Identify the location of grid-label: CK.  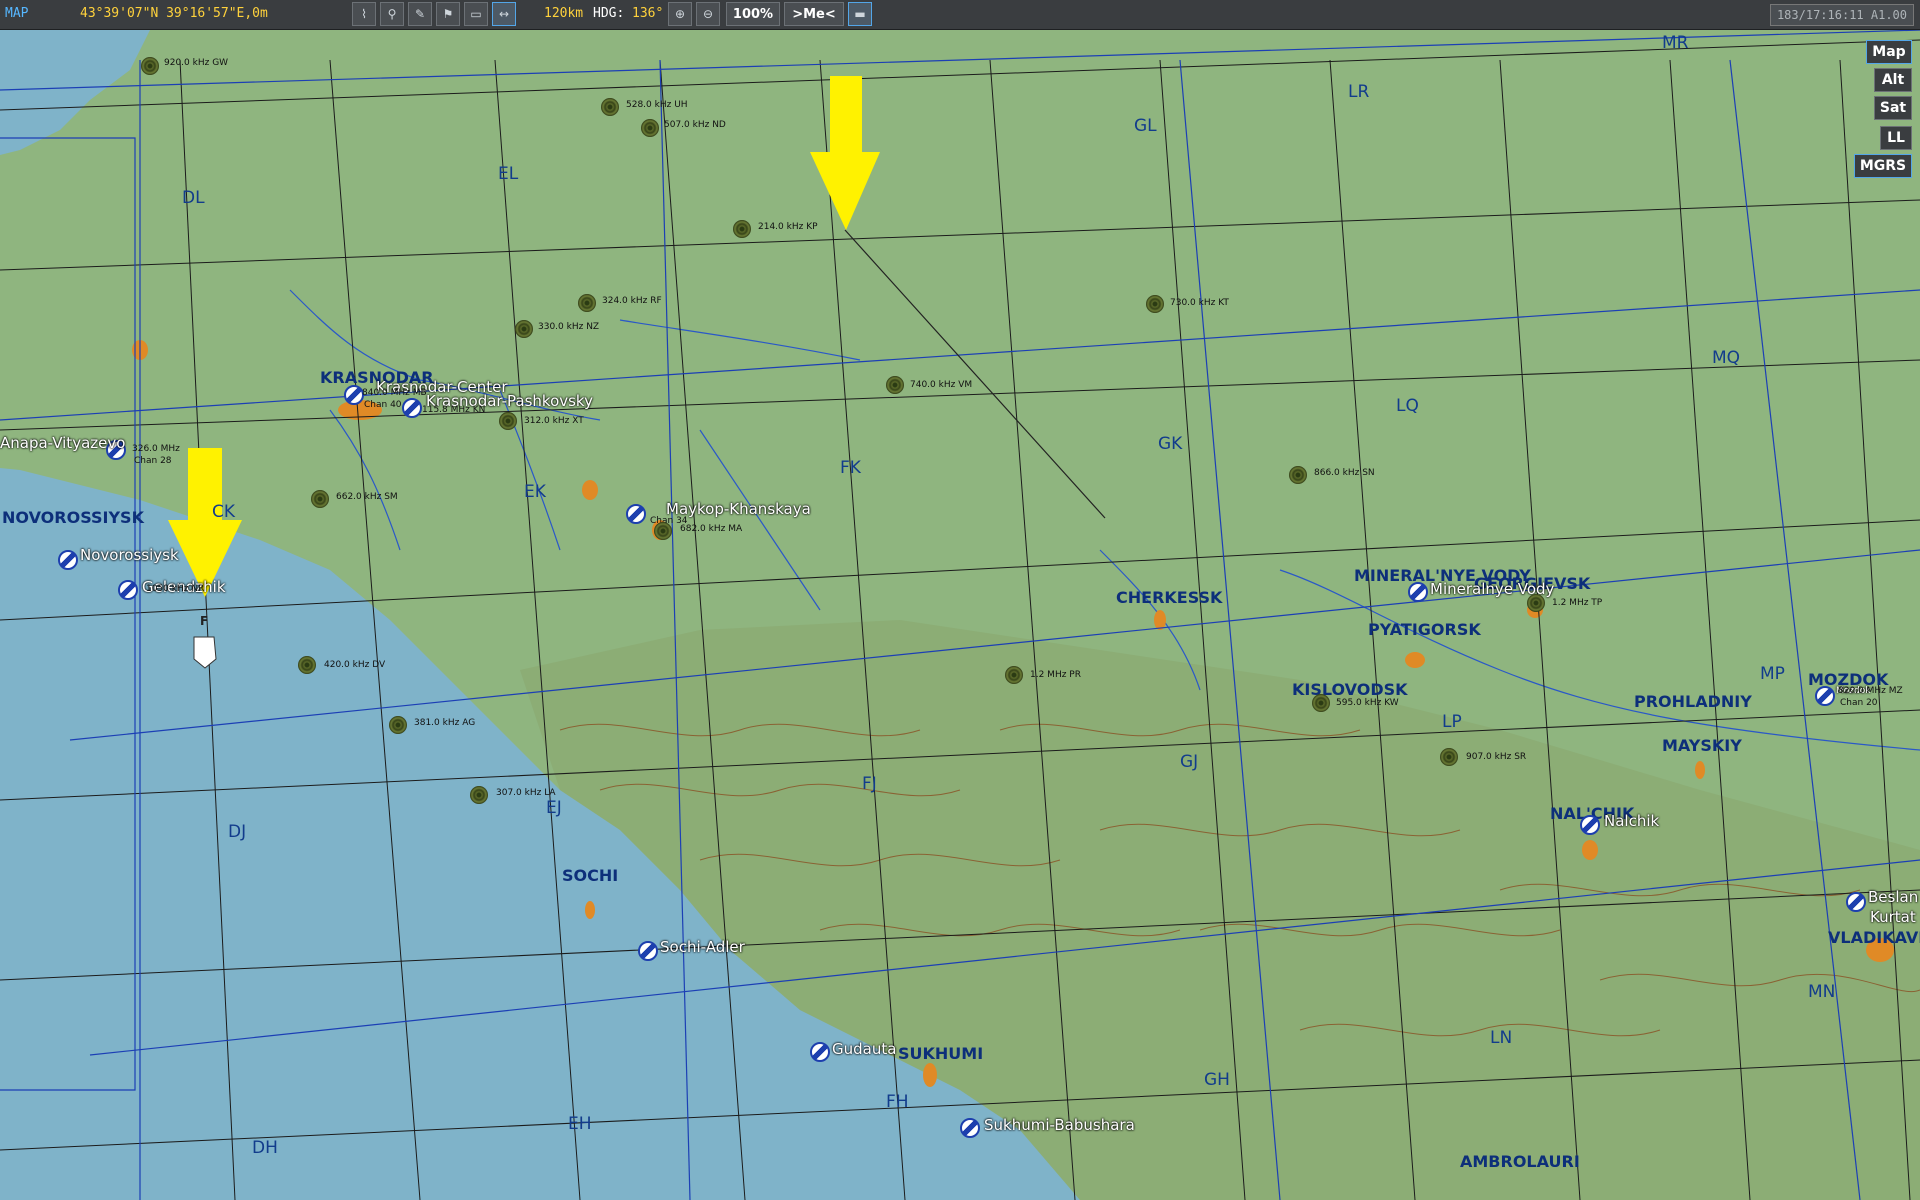
(224, 512).